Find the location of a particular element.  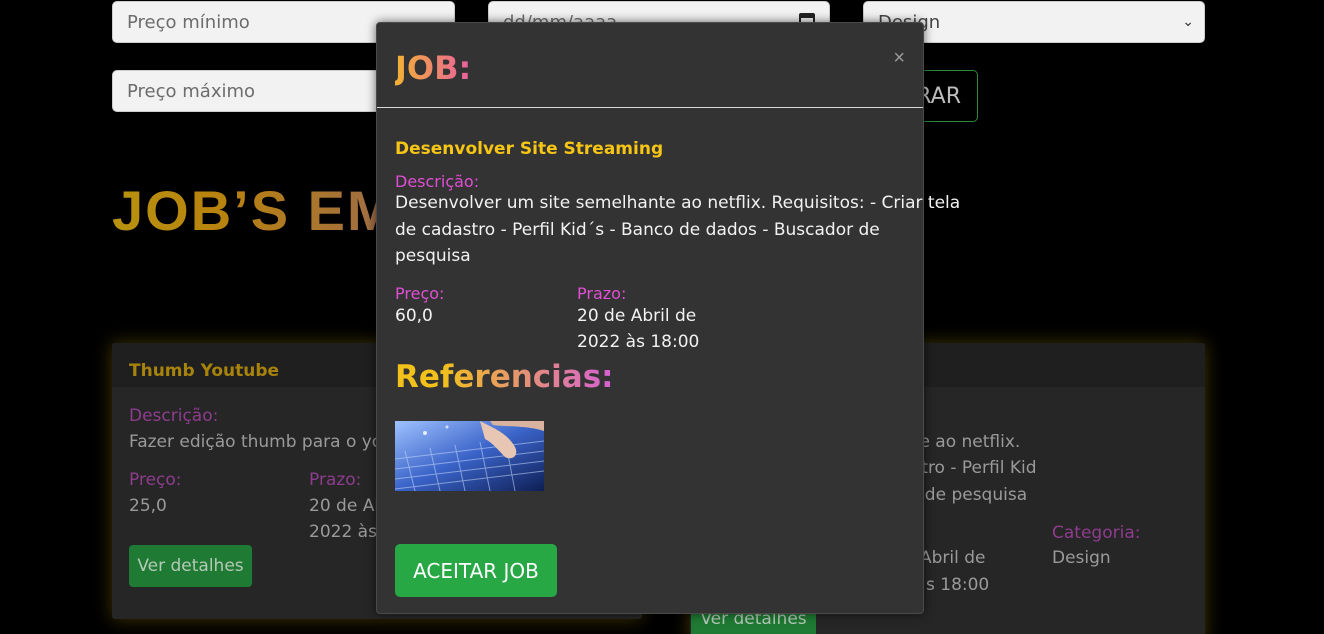

deadline-value-line1: 20 de Ab is located at coordinates (347, 506).